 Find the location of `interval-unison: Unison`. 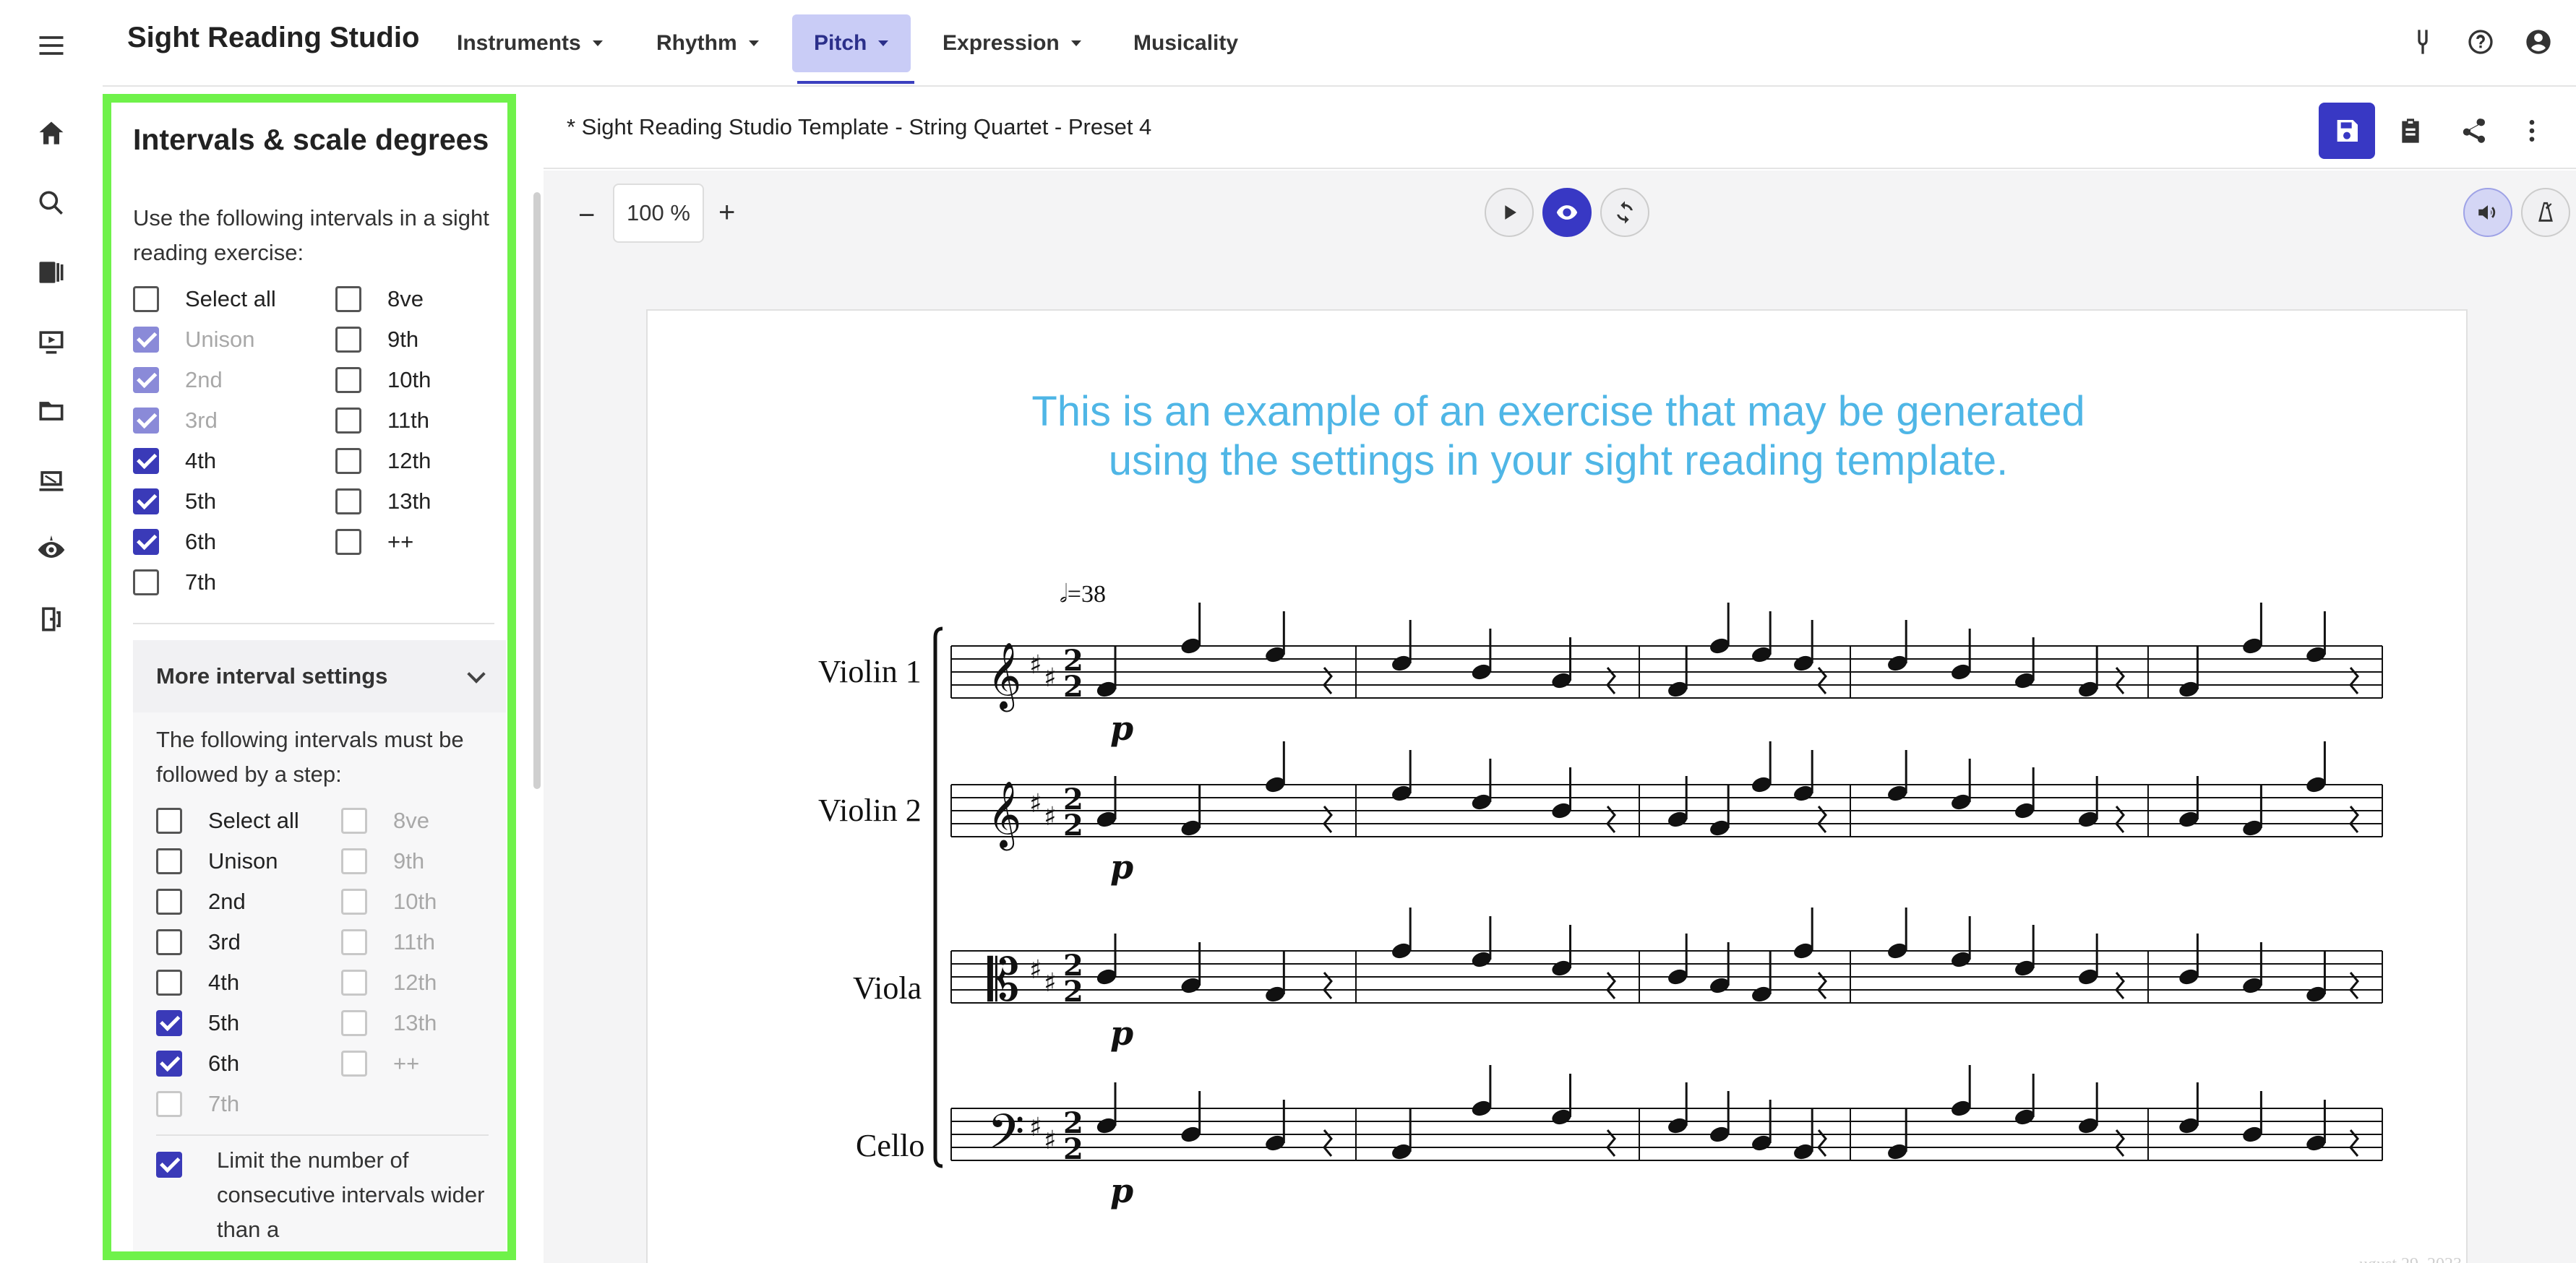

interval-unison: Unison is located at coordinates (194, 339).